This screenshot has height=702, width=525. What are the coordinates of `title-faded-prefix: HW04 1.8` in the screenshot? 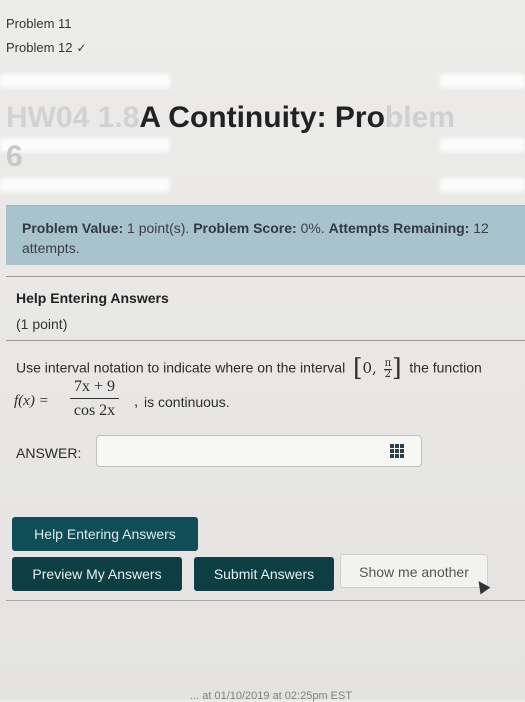 It's located at (73, 117).